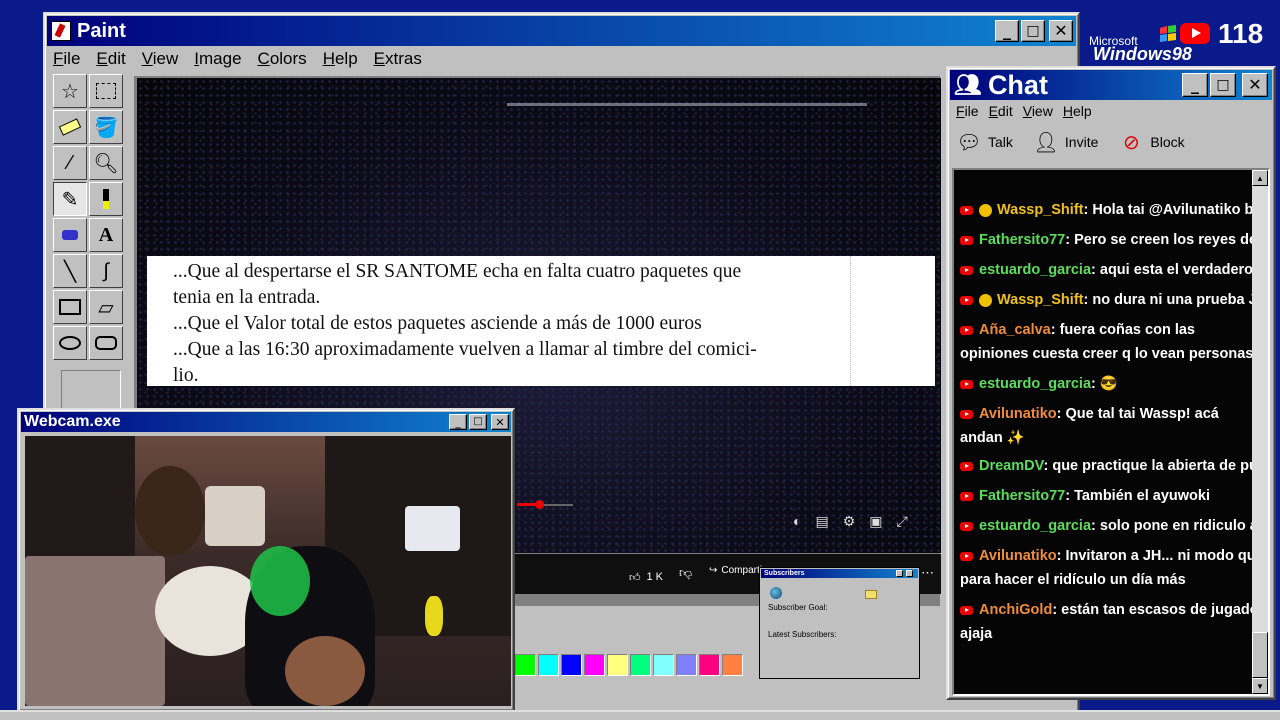 This screenshot has height=720, width=1280. Describe the element at coordinates (561, 31) in the screenshot. I see `paint-titlebar: Paint _ □ ✕` at that location.